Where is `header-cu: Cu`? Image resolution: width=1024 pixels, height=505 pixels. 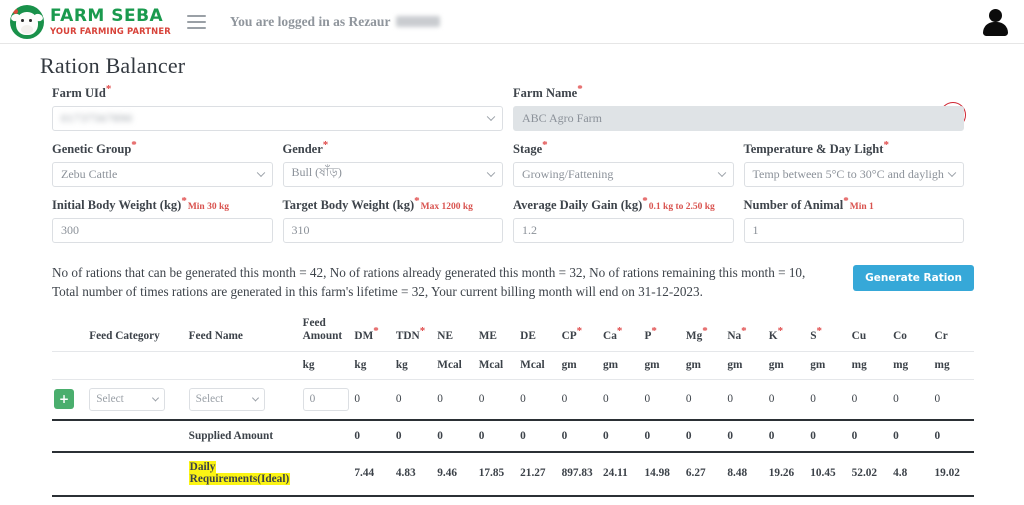
header-cu: Cu is located at coordinates (859, 335).